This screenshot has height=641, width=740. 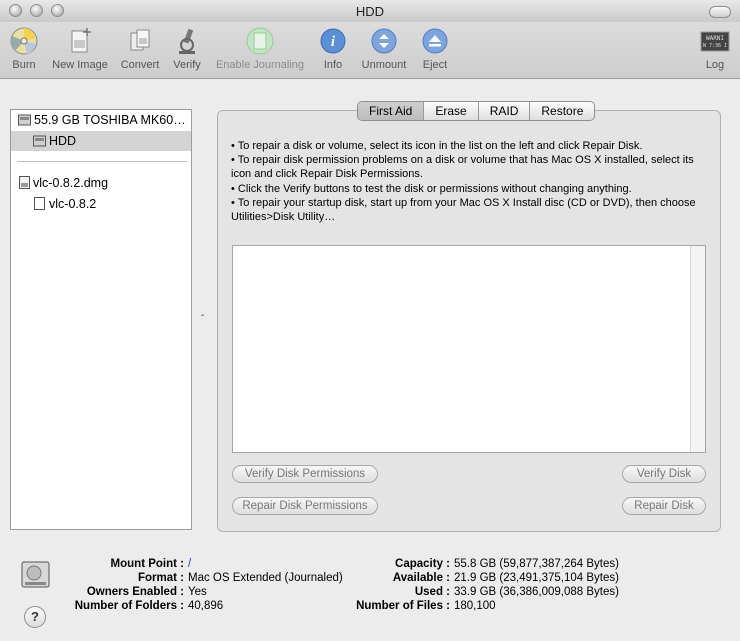 What do you see at coordinates (197, 592) in the screenshot?
I see `info-value: Yes` at bounding box center [197, 592].